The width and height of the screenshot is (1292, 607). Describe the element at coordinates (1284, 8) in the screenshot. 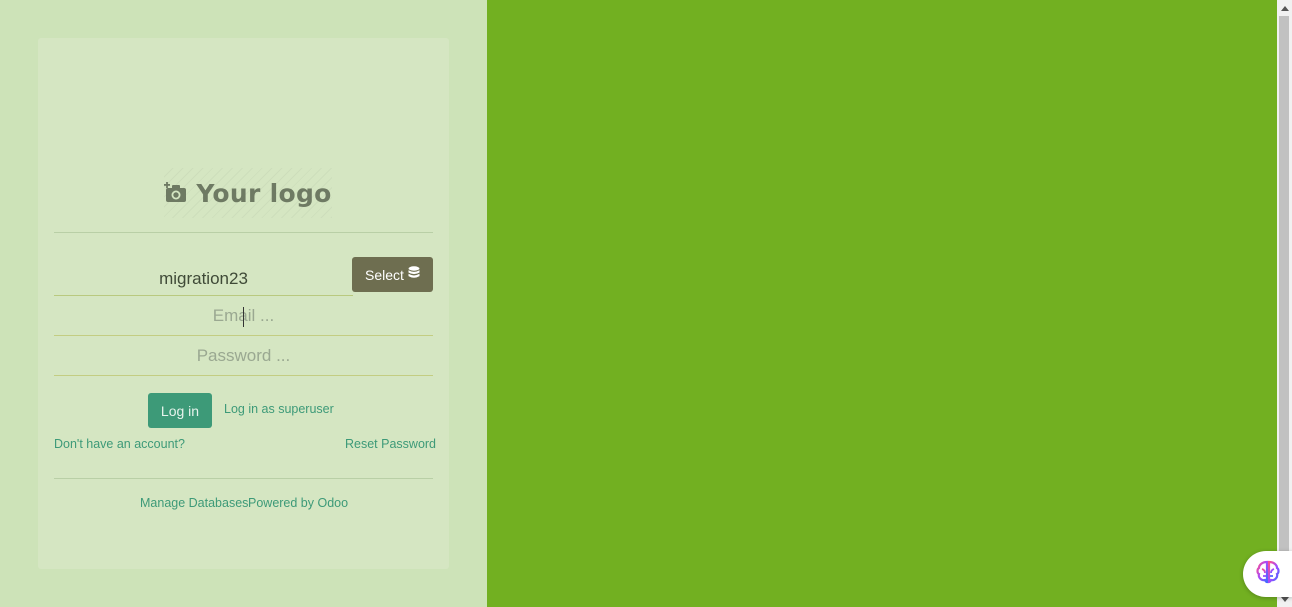

I see `scroll-up-arrow-icon` at that location.